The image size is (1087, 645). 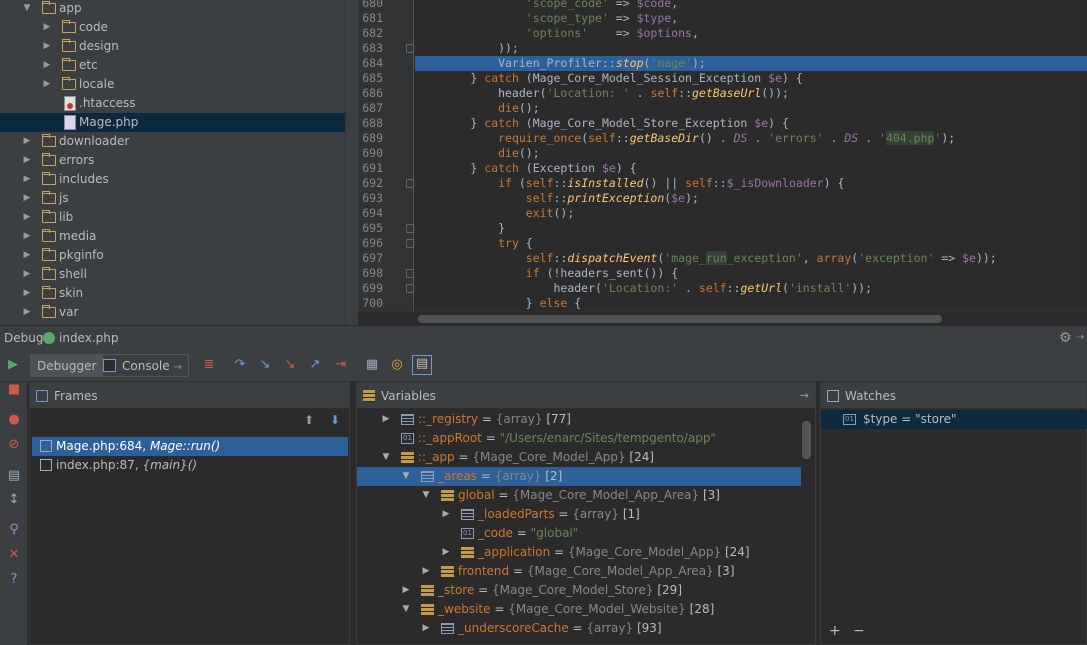 I want to click on tree-item: ▶ code, so click(x=172, y=27).